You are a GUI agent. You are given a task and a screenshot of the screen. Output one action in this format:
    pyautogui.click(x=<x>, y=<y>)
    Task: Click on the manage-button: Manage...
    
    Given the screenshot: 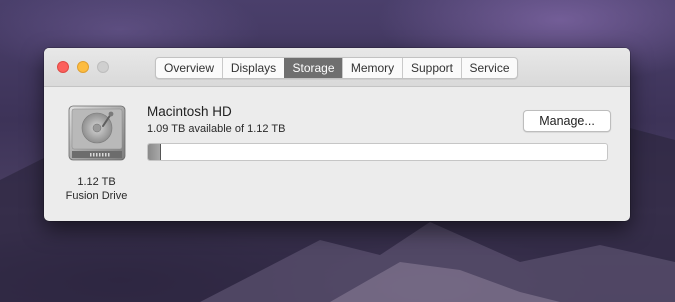 What is the action you would take?
    pyautogui.click(x=567, y=121)
    